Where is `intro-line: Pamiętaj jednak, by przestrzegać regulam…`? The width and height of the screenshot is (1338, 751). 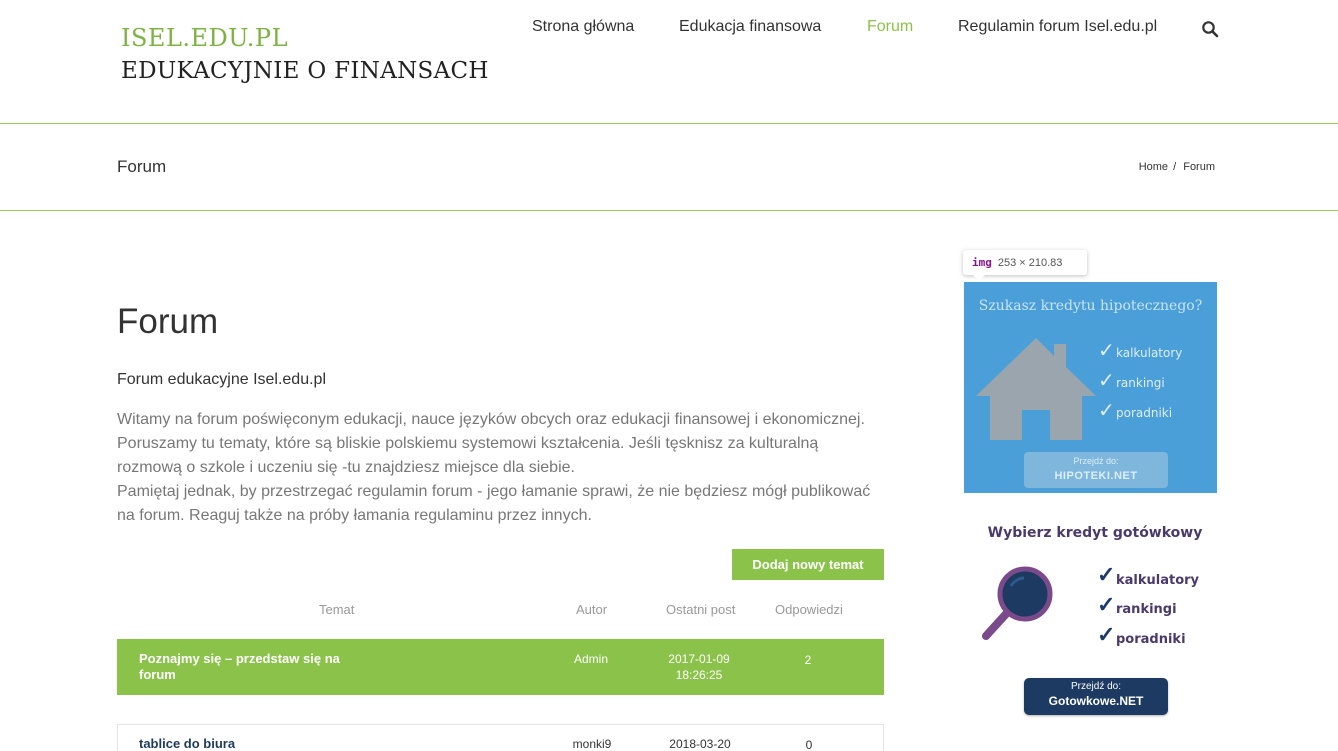
intro-line: Pamiętaj jednak, by przestrzegać regulam… is located at coordinates (494, 491).